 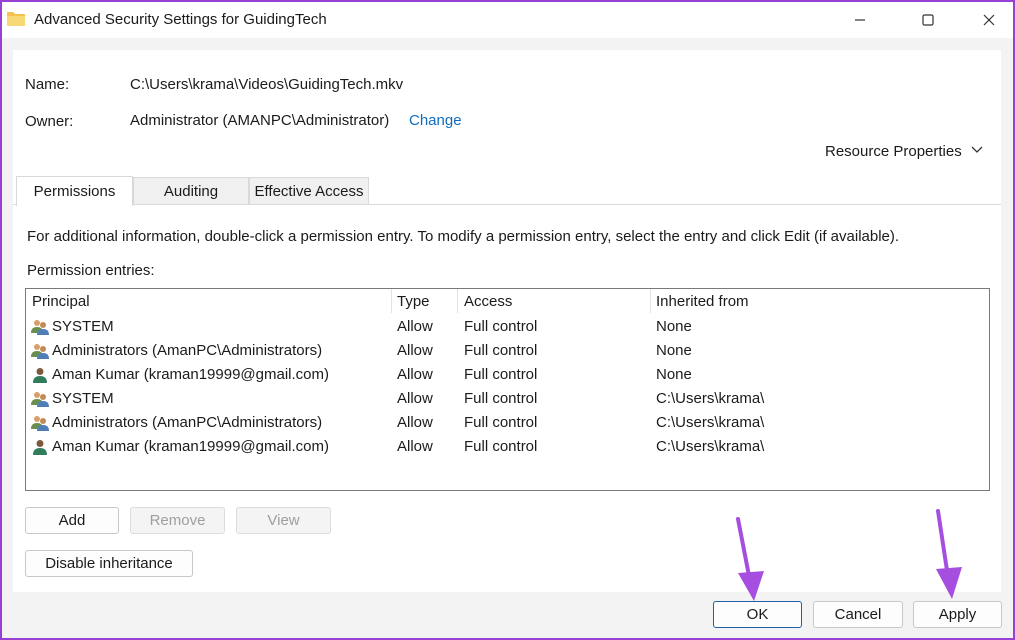 I want to click on cancel-button: Cancel, so click(x=858, y=614).